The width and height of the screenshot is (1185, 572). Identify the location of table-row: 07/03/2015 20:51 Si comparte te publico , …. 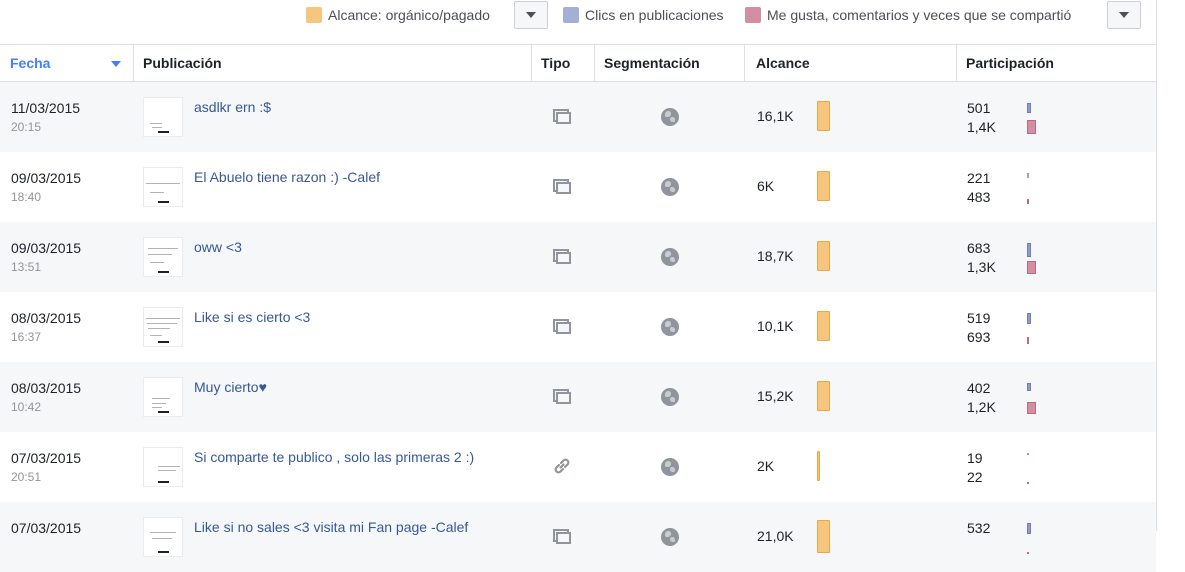
(578, 467).